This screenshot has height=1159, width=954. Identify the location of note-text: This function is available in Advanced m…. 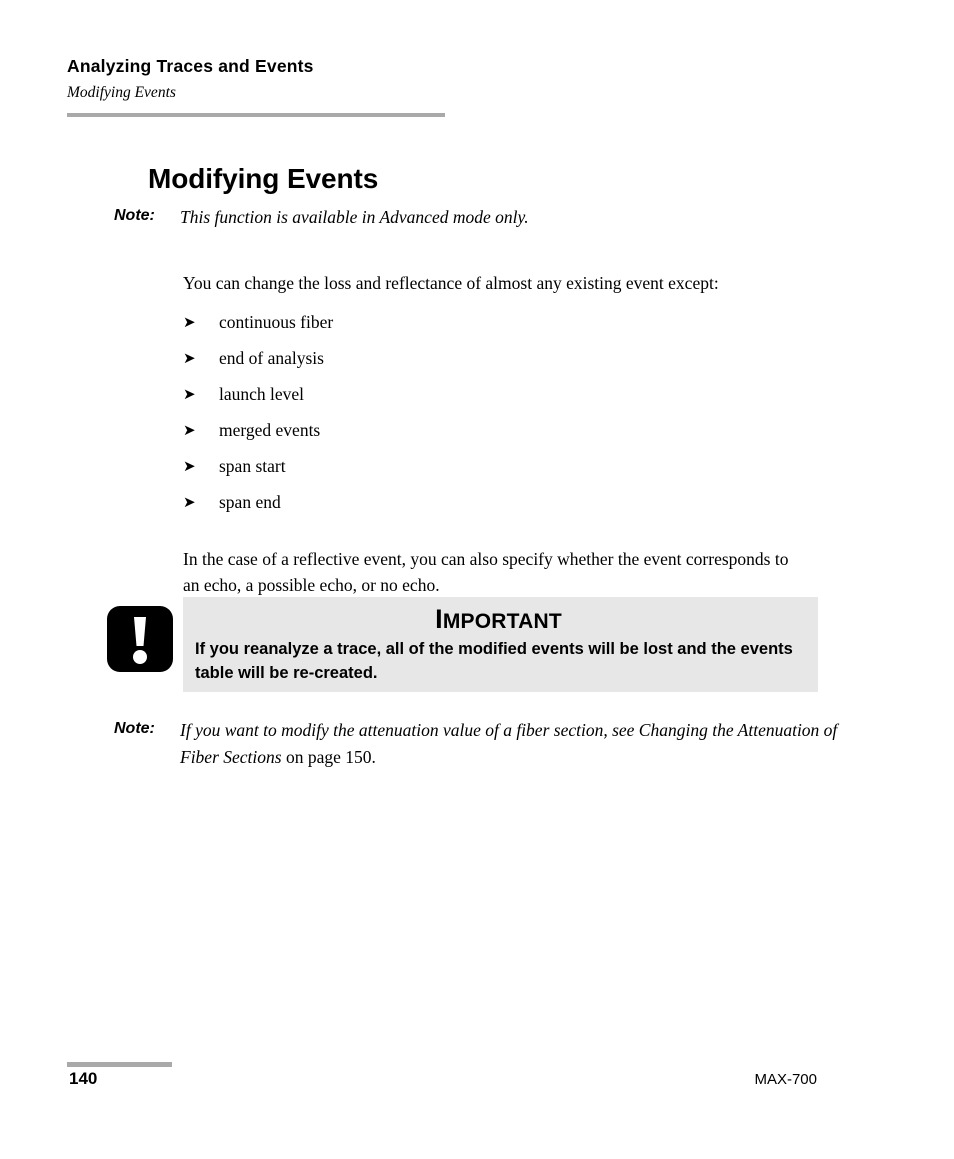
(354, 217).